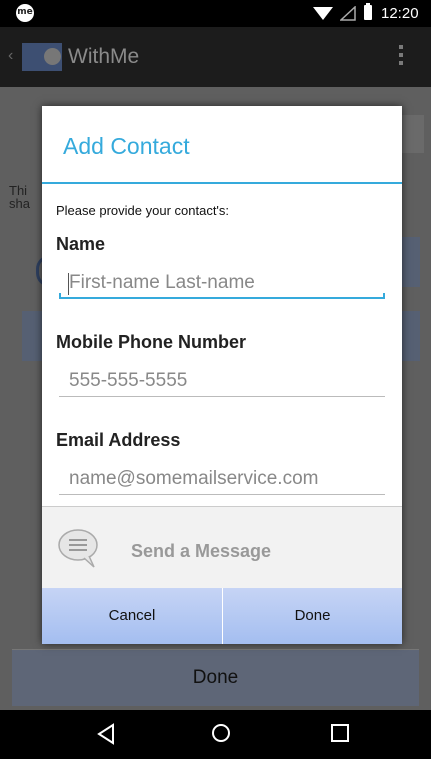 The width and height of the screenshot is (431, 759). I want to click on background-text-line: sha, so click(19, 203).